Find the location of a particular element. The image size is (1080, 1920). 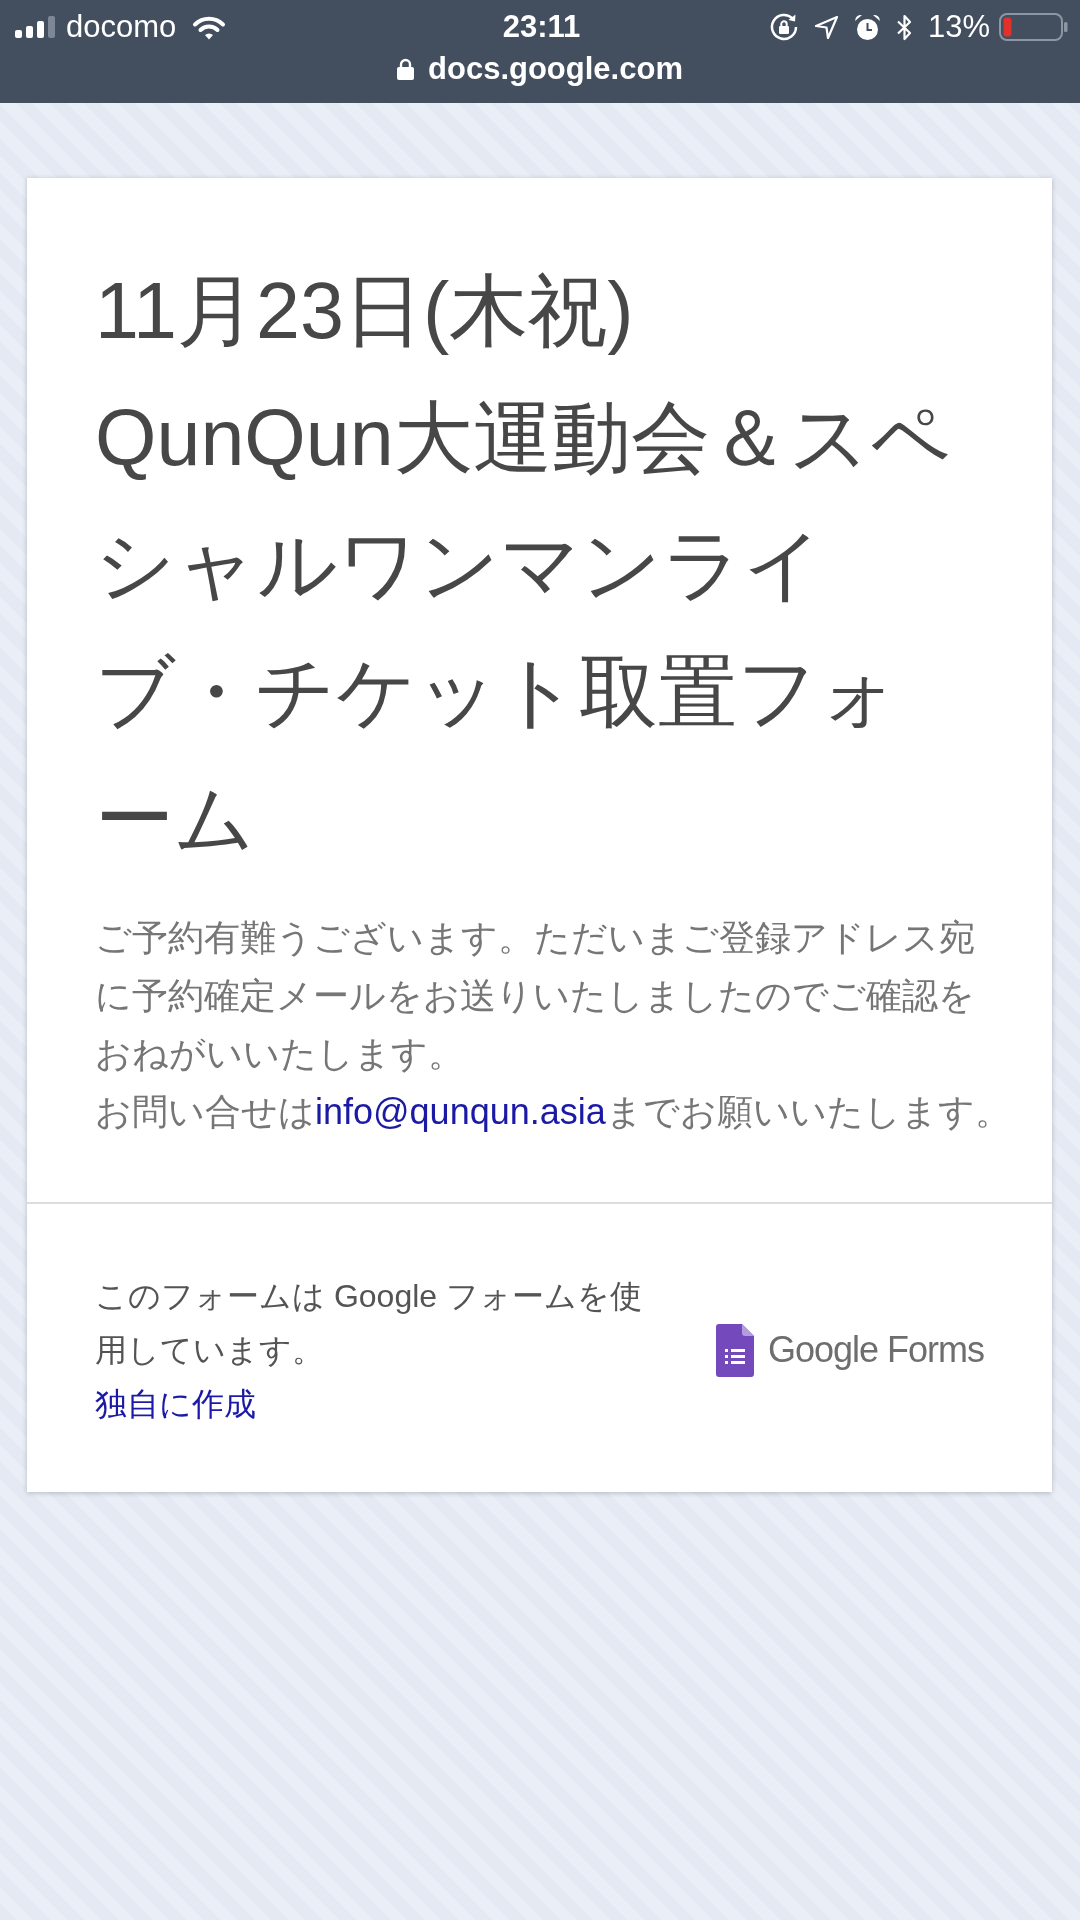

logo-wordmark: Google Forms is located at coordinates (875, 1350).